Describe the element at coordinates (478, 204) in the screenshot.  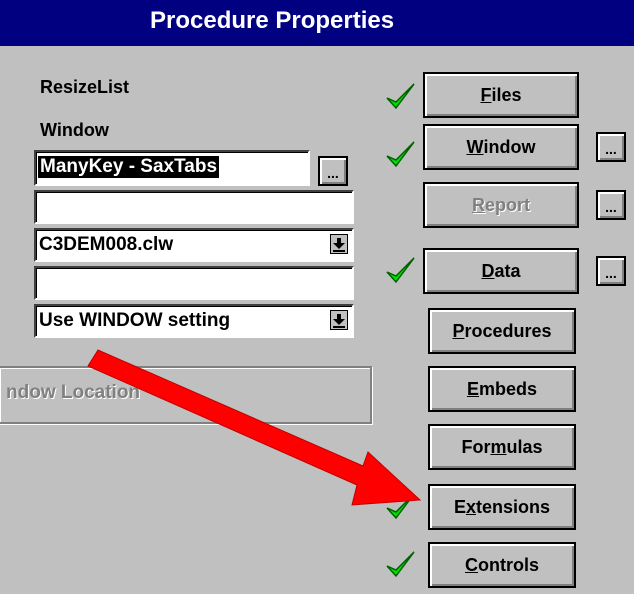
I see `report-button-label-accel: R` at that location.